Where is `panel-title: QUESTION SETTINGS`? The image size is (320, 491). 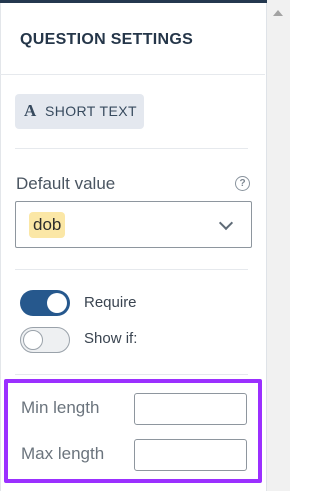 panel-title: QUESTION SETTINGS is located at coordinates (107, 39).